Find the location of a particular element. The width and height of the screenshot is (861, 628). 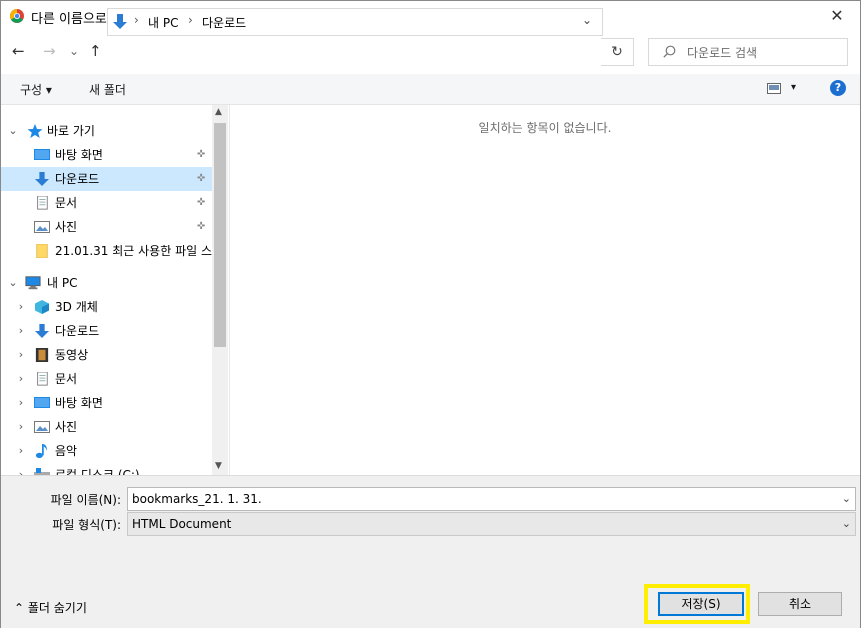

scroll-up-icon: ▲ is located at coordinates (218, 112).